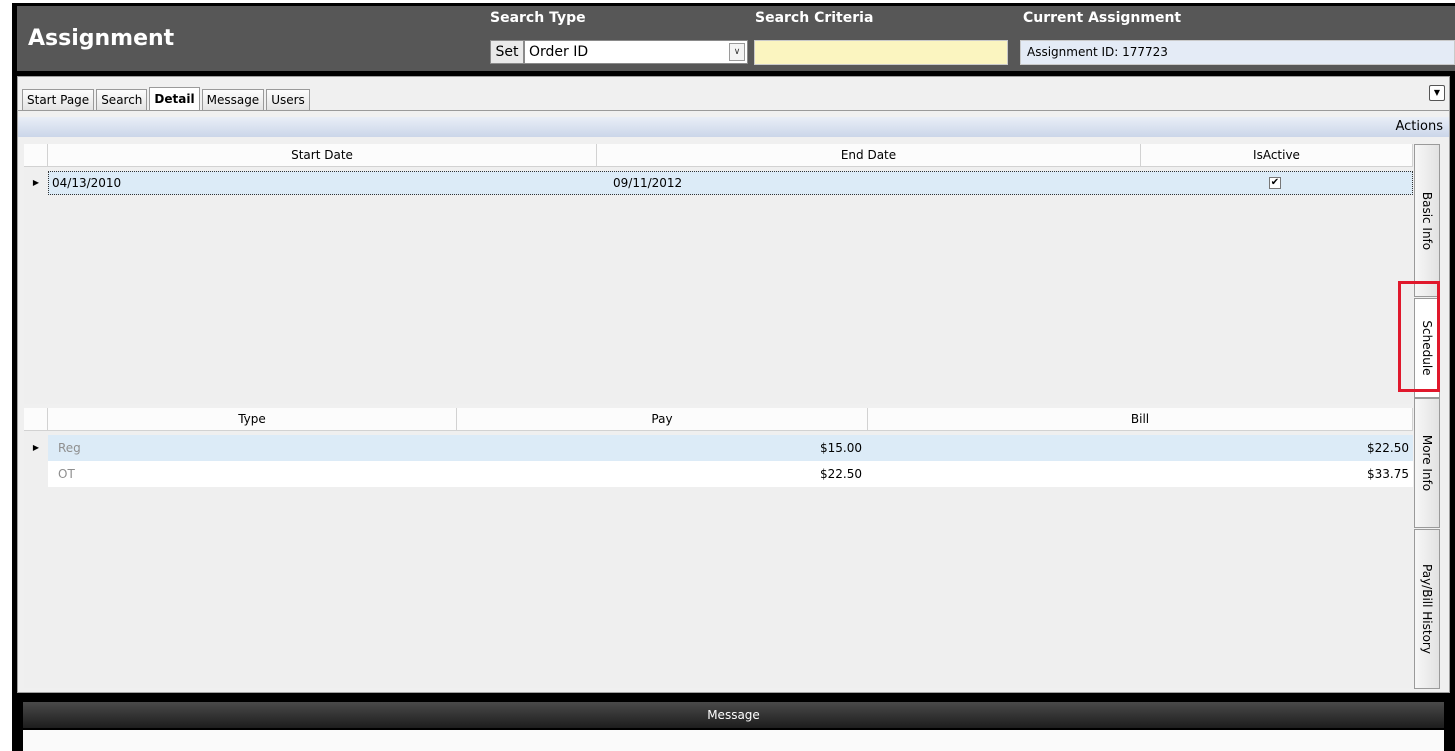 The width and height of the screenshot is (1455, 751). What do you see at coordinates (662, 419) in the screenshot?
I see `column-header-pay: Pay` at bounding box center [662, 419].